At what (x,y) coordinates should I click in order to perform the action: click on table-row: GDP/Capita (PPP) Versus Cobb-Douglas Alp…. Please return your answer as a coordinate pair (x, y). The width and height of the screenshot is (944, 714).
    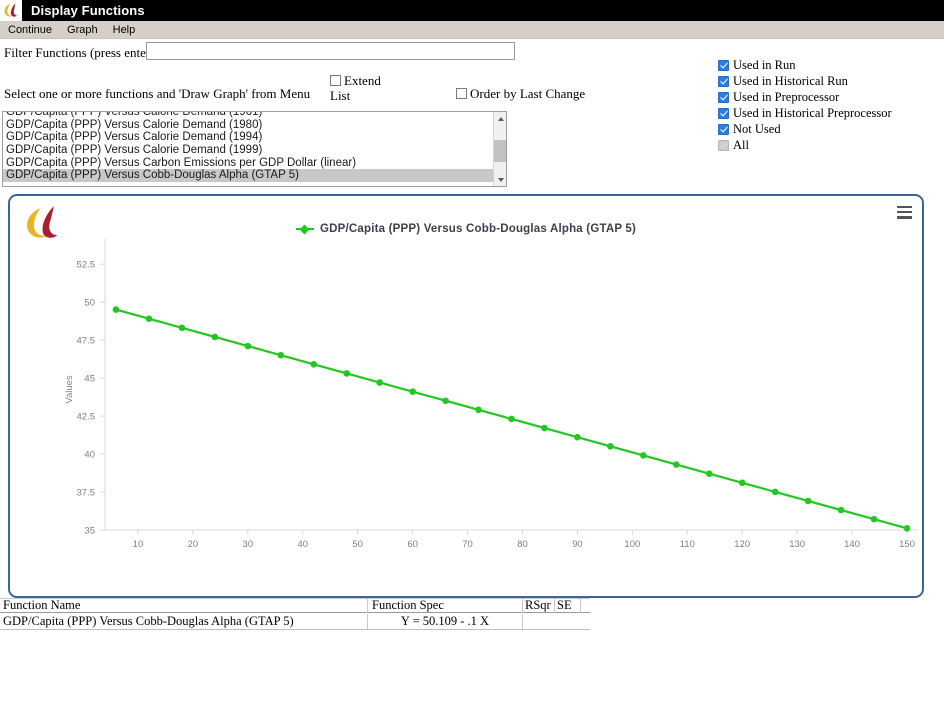
    Looking at the image, I should click on (295, 621).